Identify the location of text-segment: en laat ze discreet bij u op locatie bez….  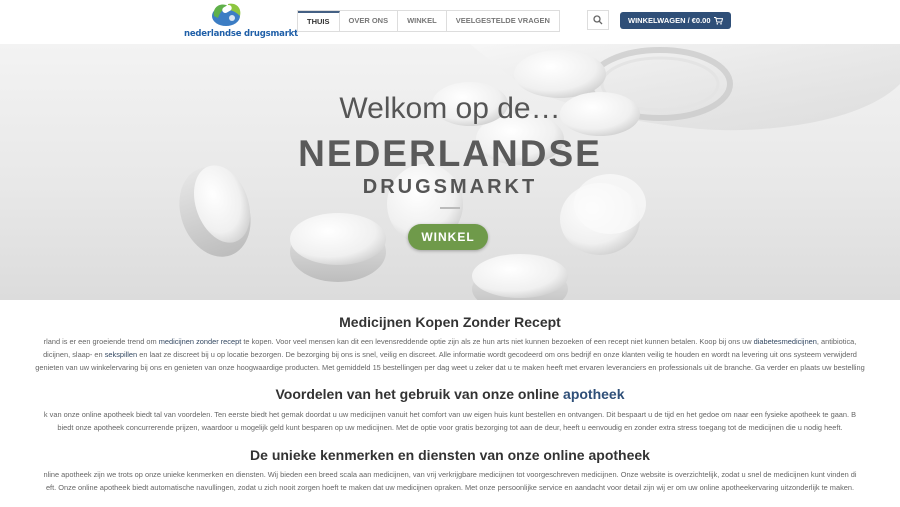
(497, 354).